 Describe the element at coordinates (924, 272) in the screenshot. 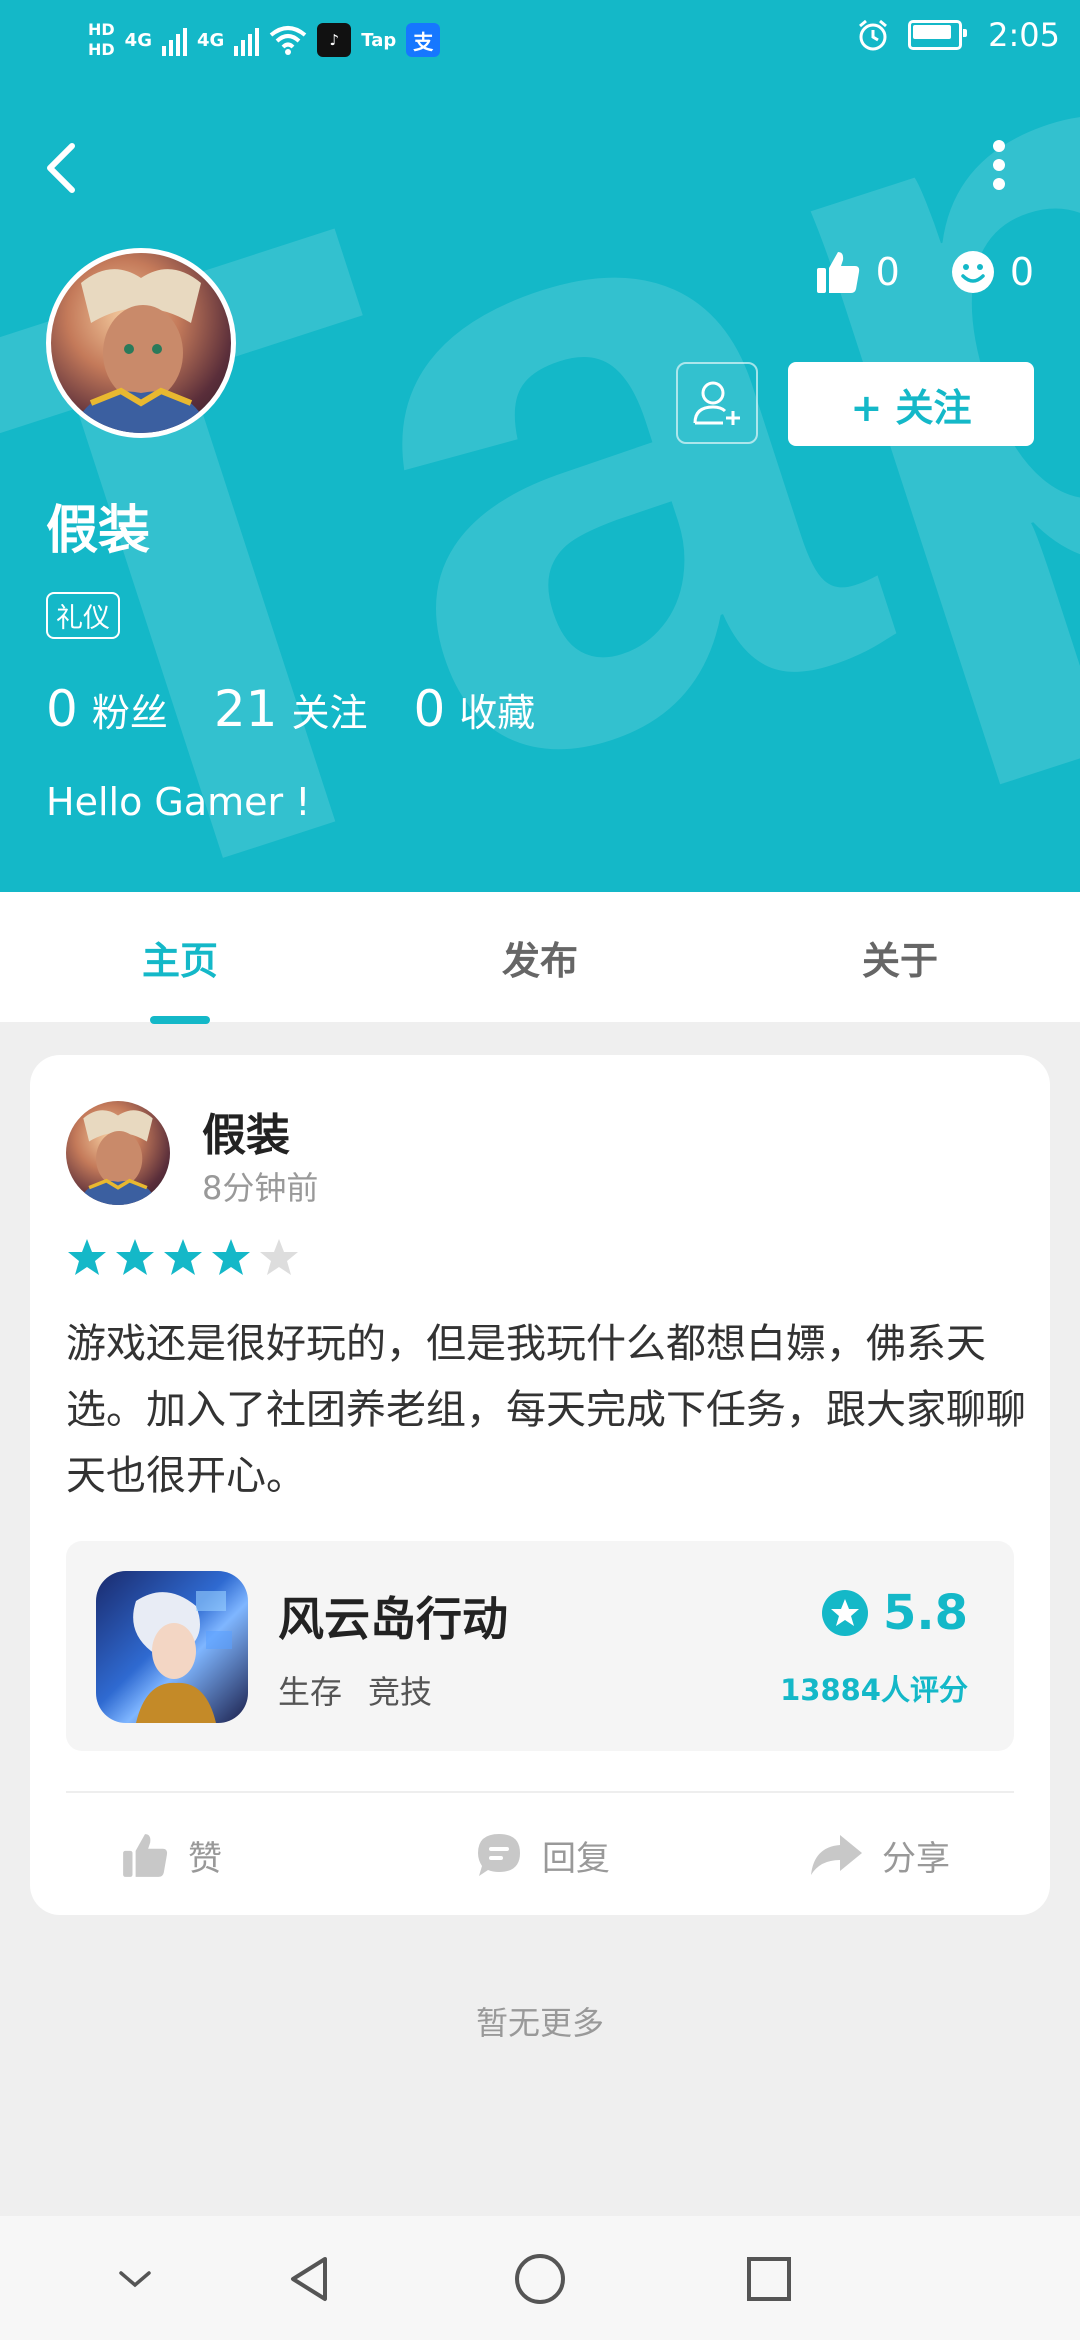

I see `reaction-stats: 0 0` at that location.